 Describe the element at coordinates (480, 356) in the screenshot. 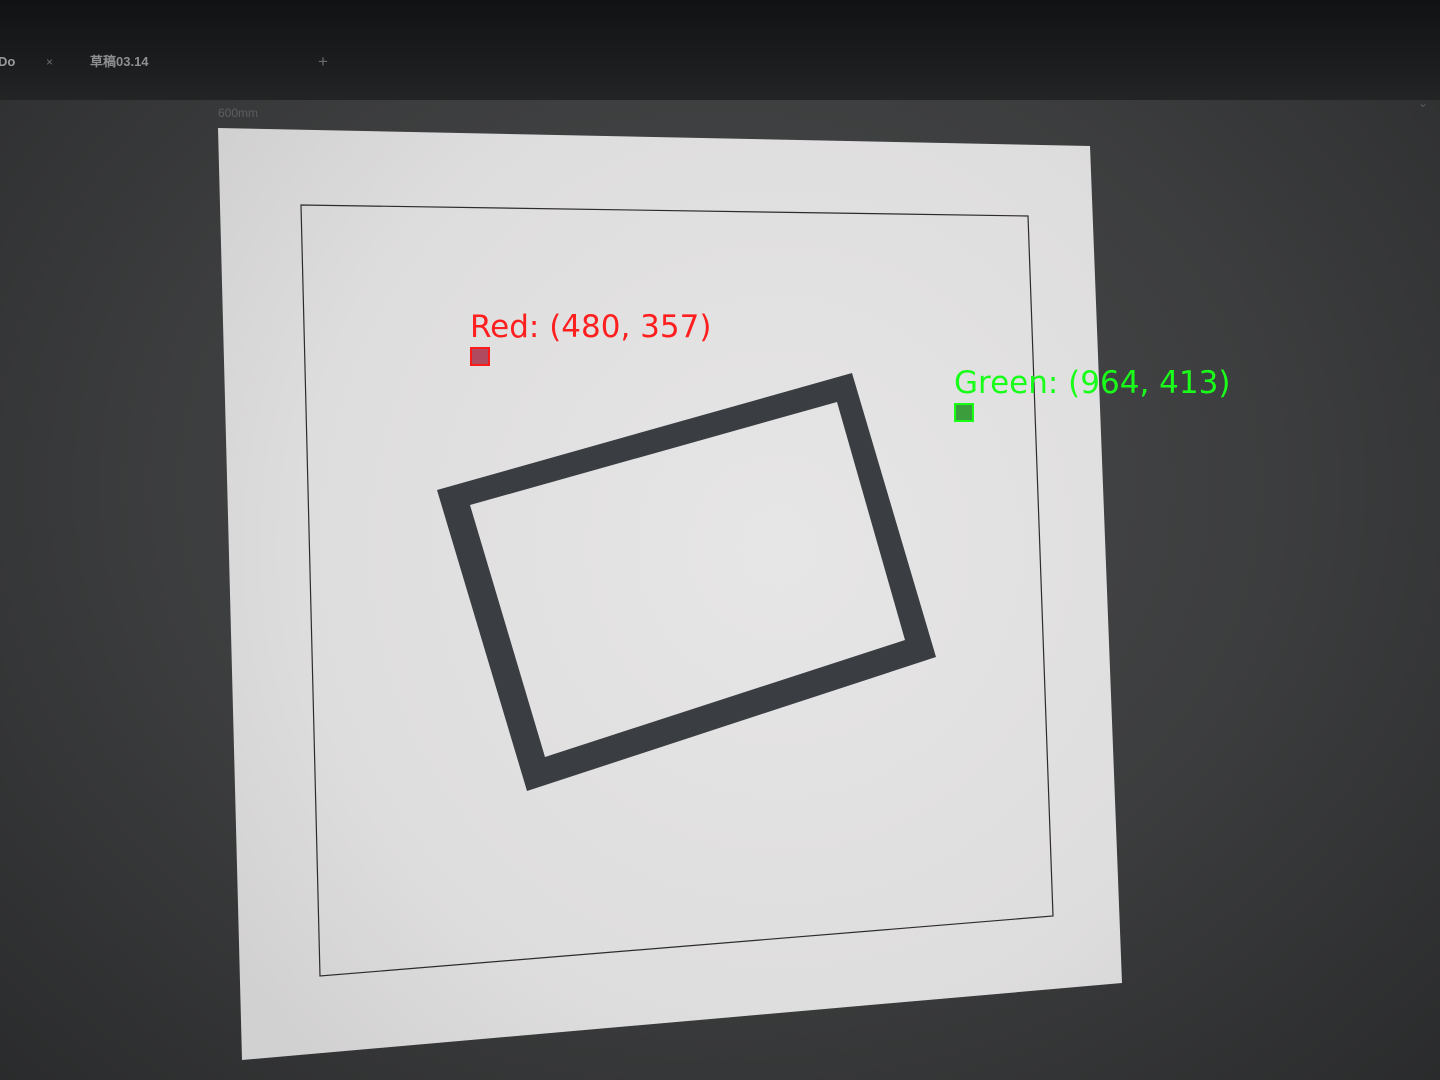

I see `red-marker` at that location.